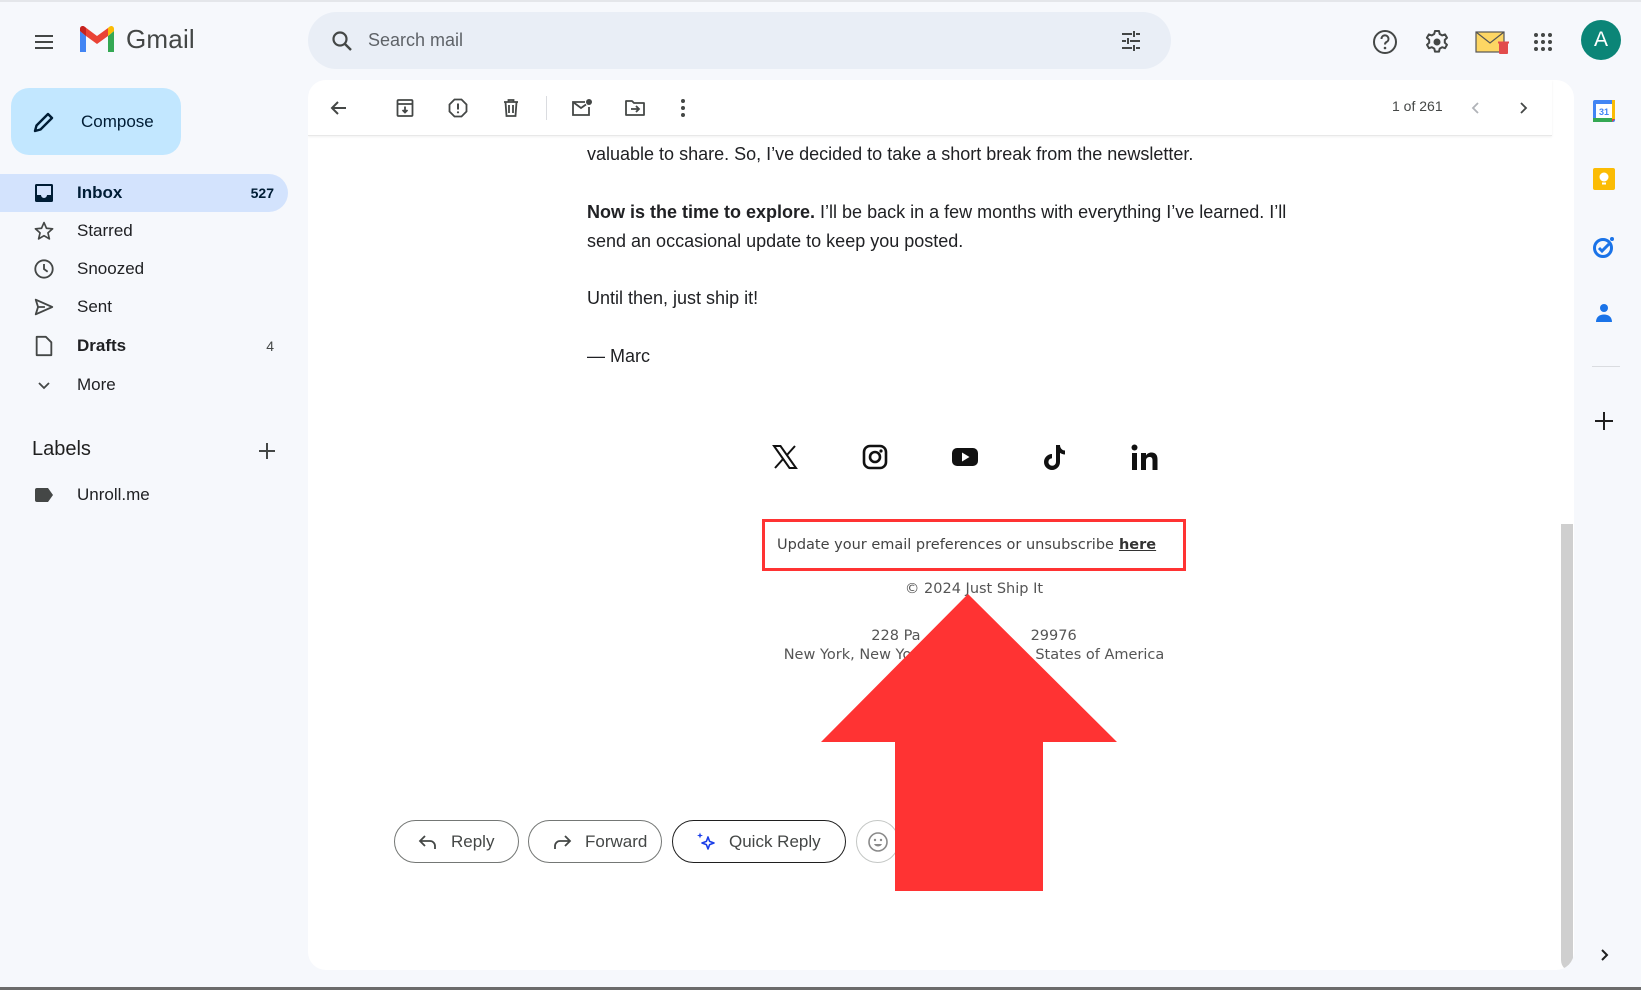  I want to click on star-icon, so click(44, 230).